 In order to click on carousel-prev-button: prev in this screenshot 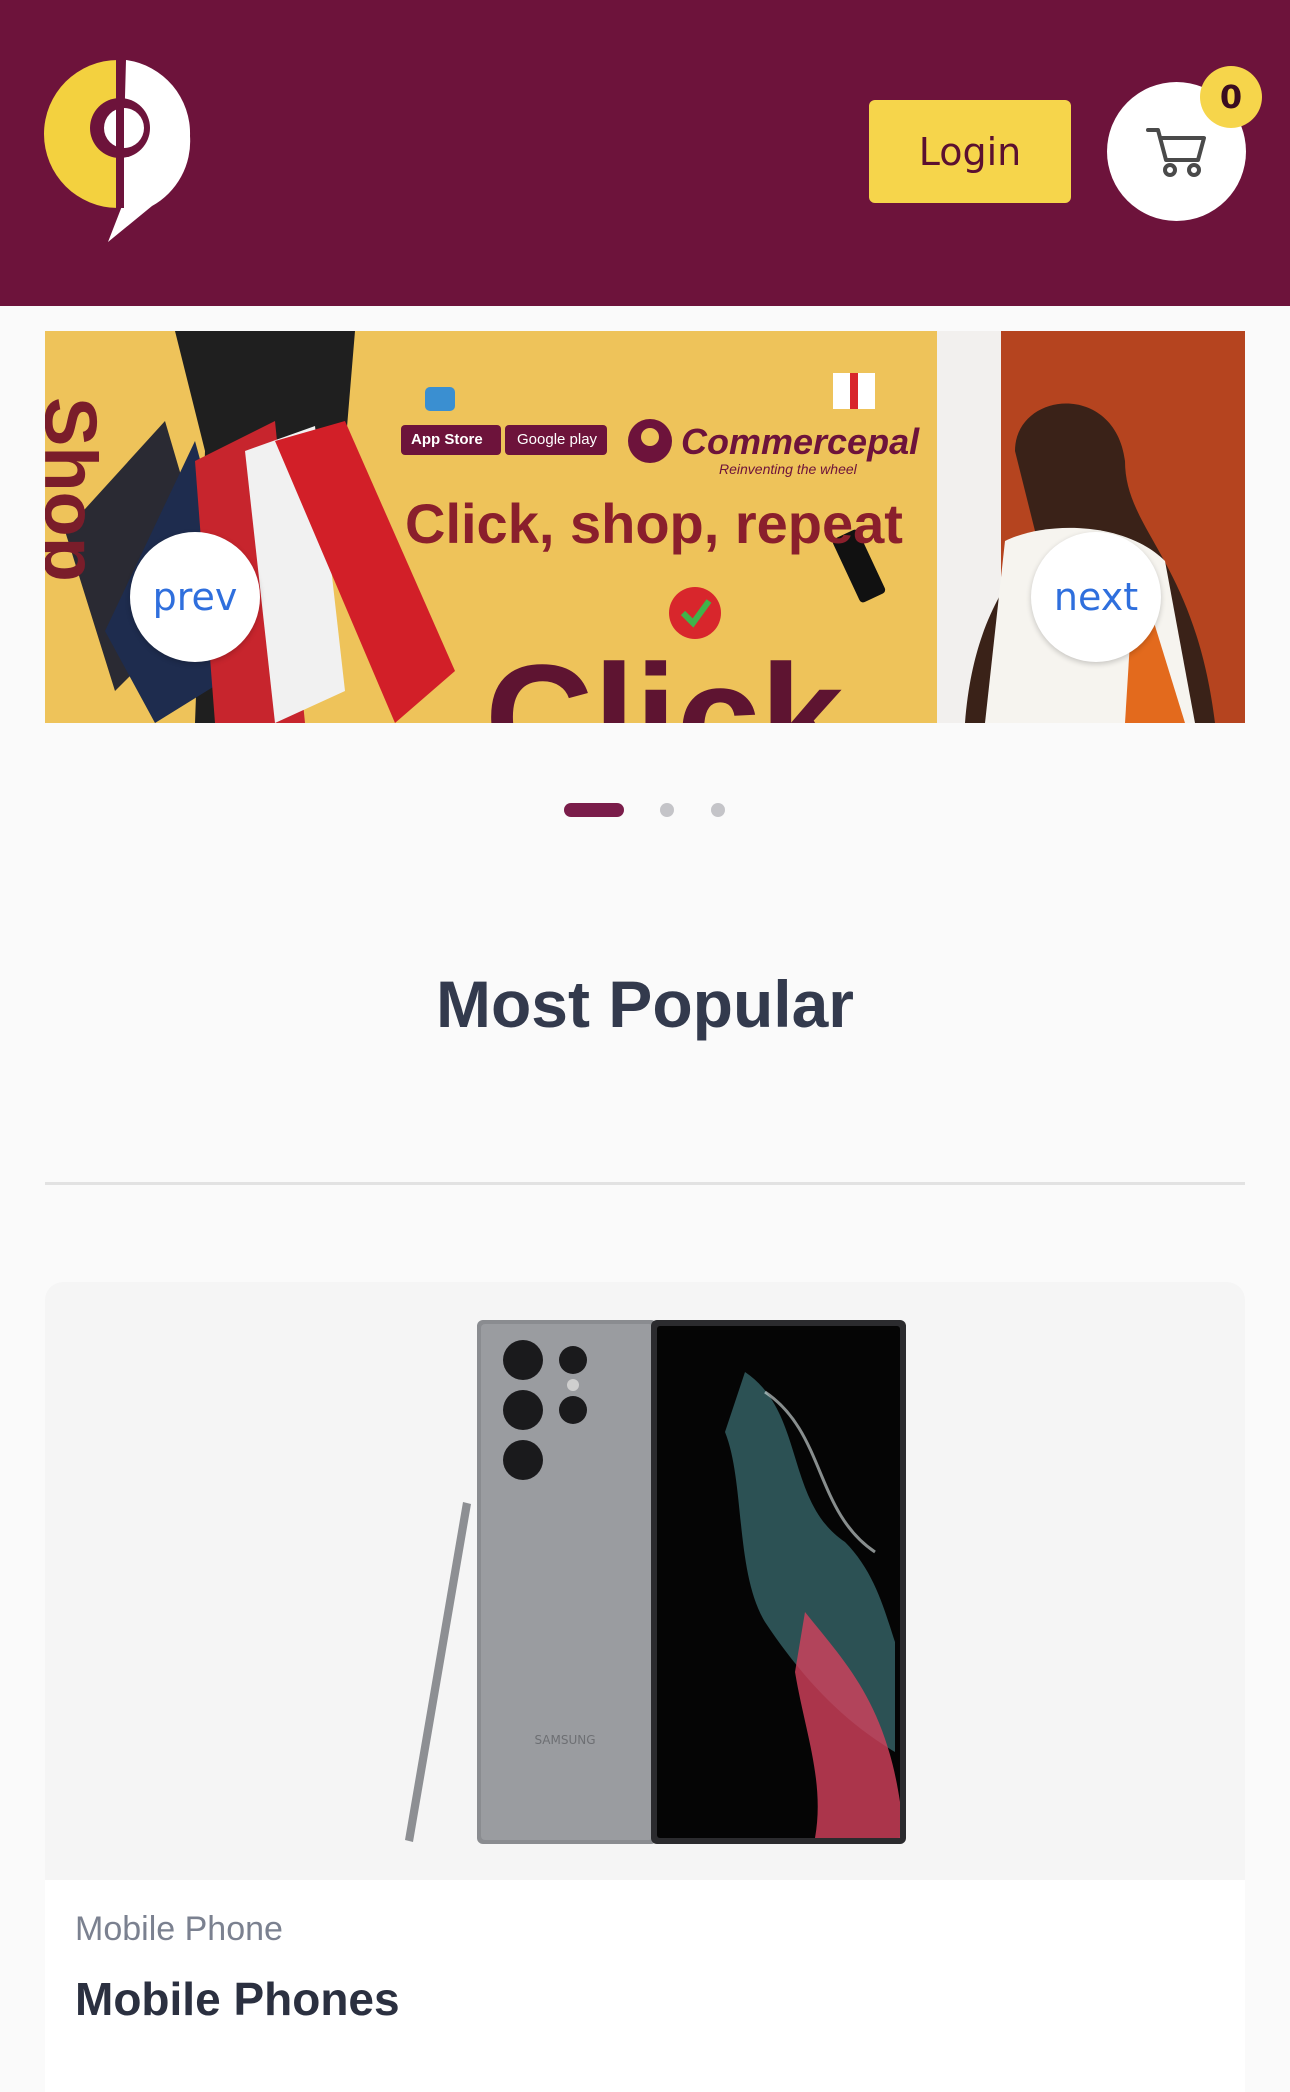, I will do `click(195, 597)`.